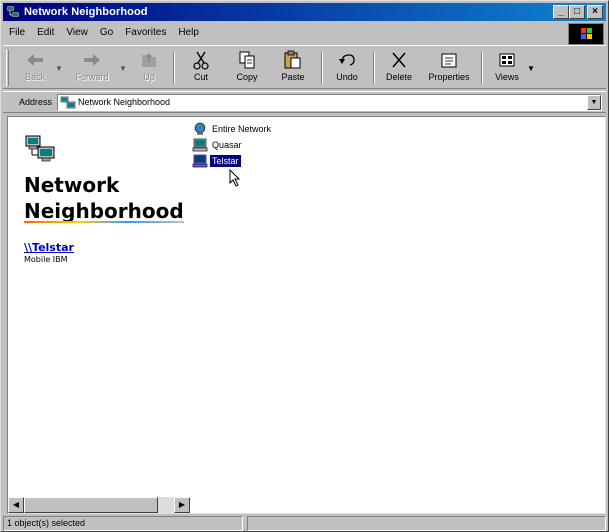 This screenshot has width=609, height=532. I want to click on views-dropdown-icon: ▼, so click(531, 68).